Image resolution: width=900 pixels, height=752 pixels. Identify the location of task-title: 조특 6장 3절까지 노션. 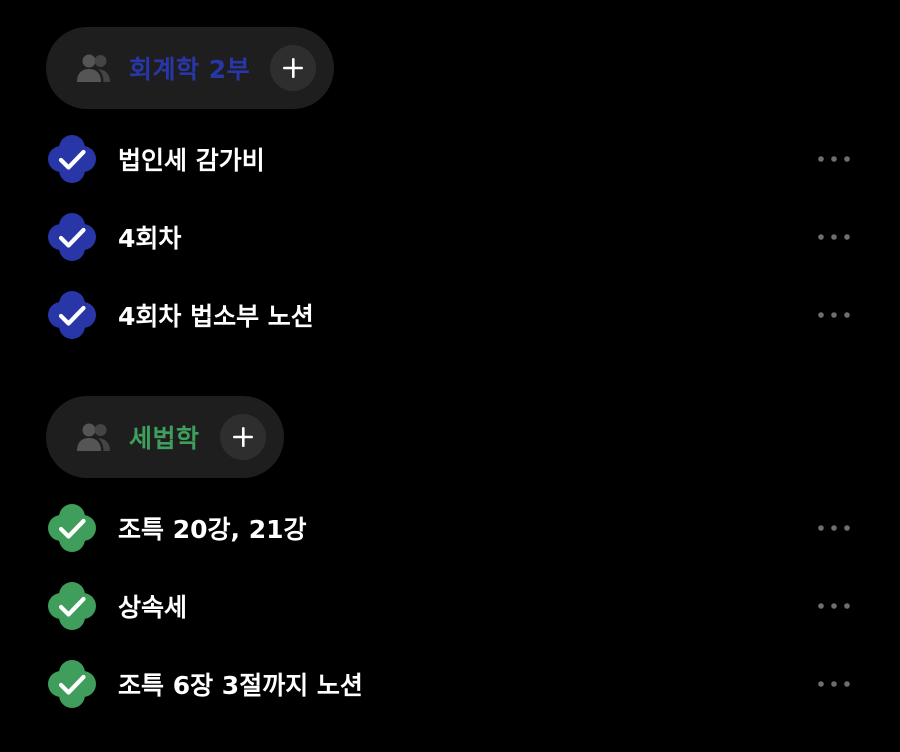
(240, 685).